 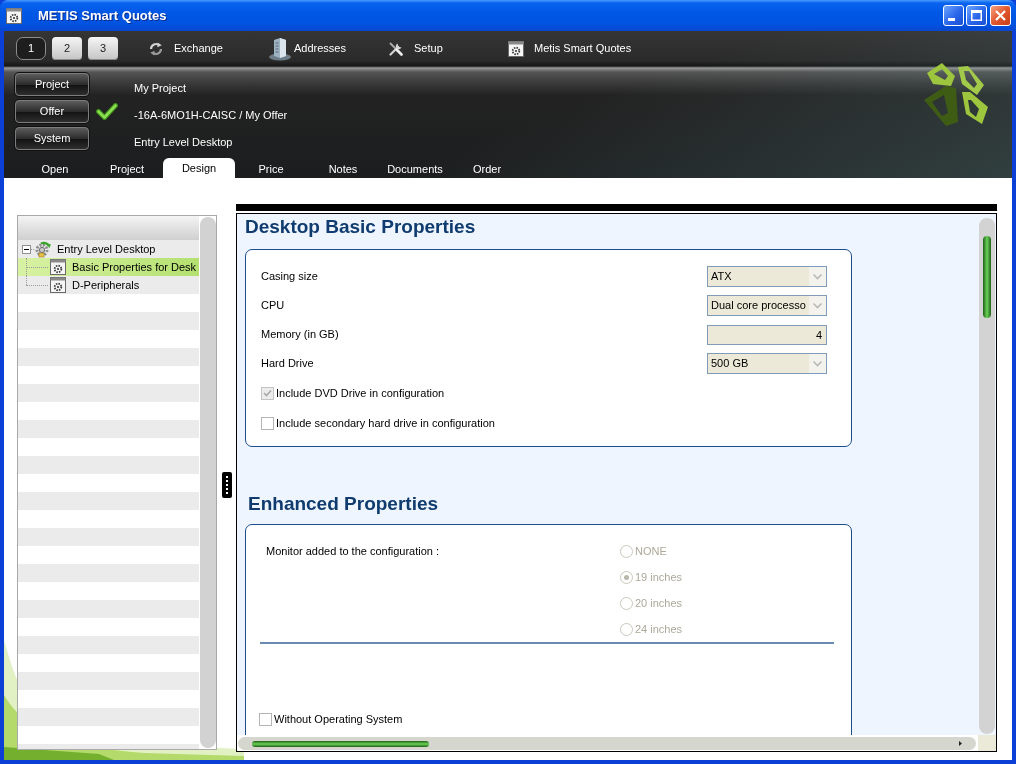 I want to click on info-text: Entry Level Desktop, so click(x=183, y=142).